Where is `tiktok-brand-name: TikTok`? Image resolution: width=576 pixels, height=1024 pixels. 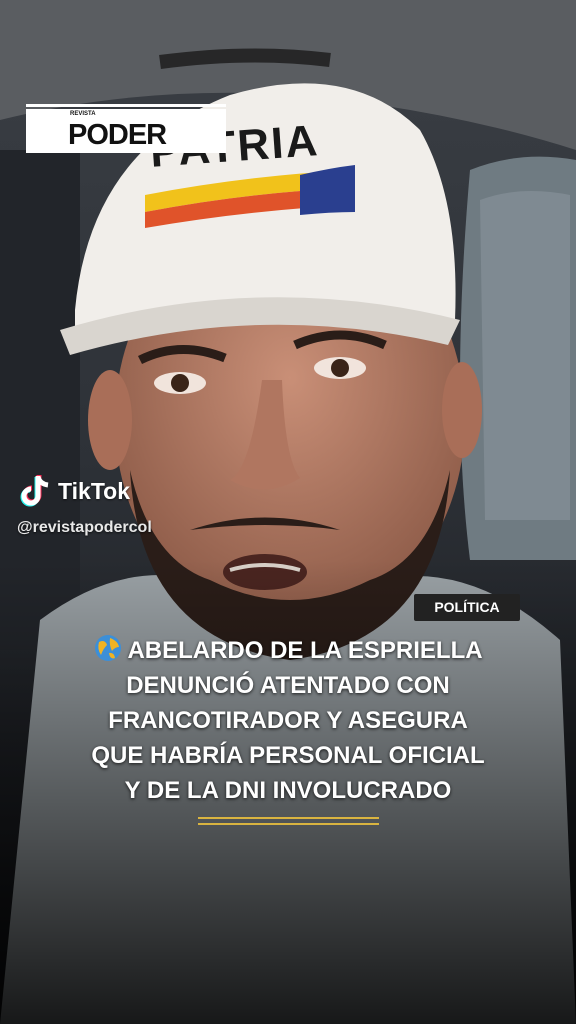 tiktok-brand-name: TikTok is located at coordinates (94, 490).